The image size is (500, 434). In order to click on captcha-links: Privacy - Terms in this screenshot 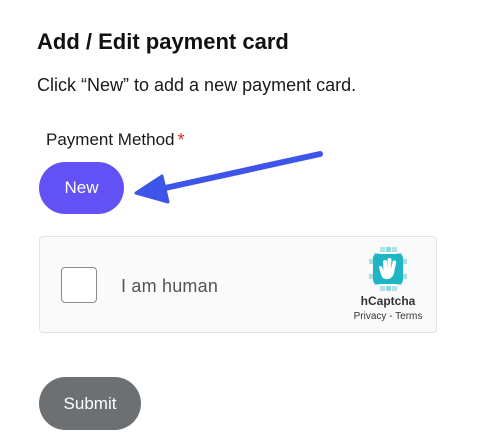, I will do `click(388, 316)`.